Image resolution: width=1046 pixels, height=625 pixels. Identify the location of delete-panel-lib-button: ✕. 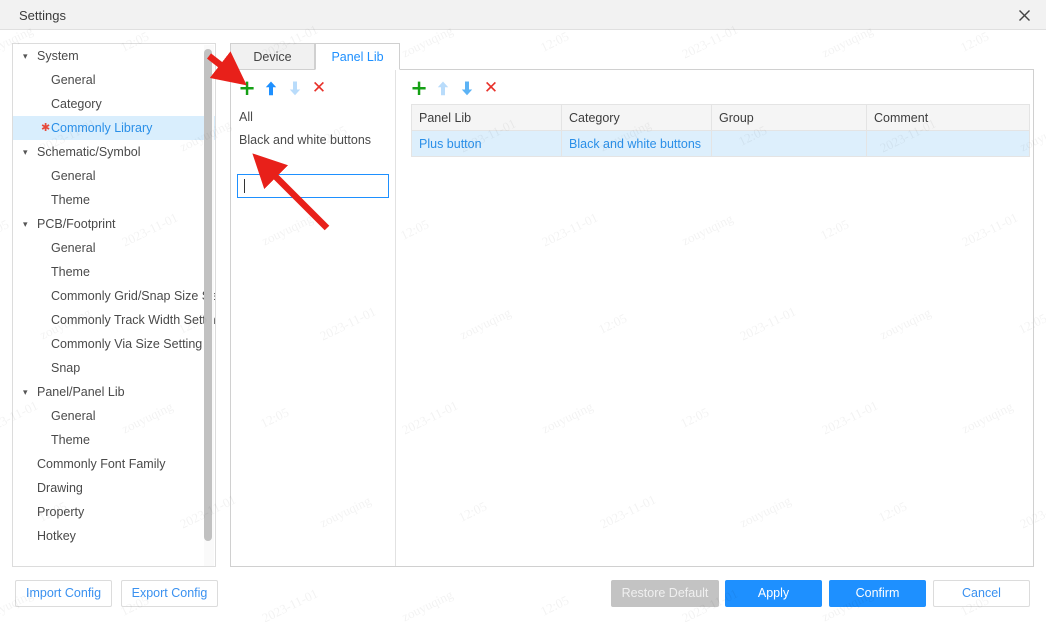
(491, 88).